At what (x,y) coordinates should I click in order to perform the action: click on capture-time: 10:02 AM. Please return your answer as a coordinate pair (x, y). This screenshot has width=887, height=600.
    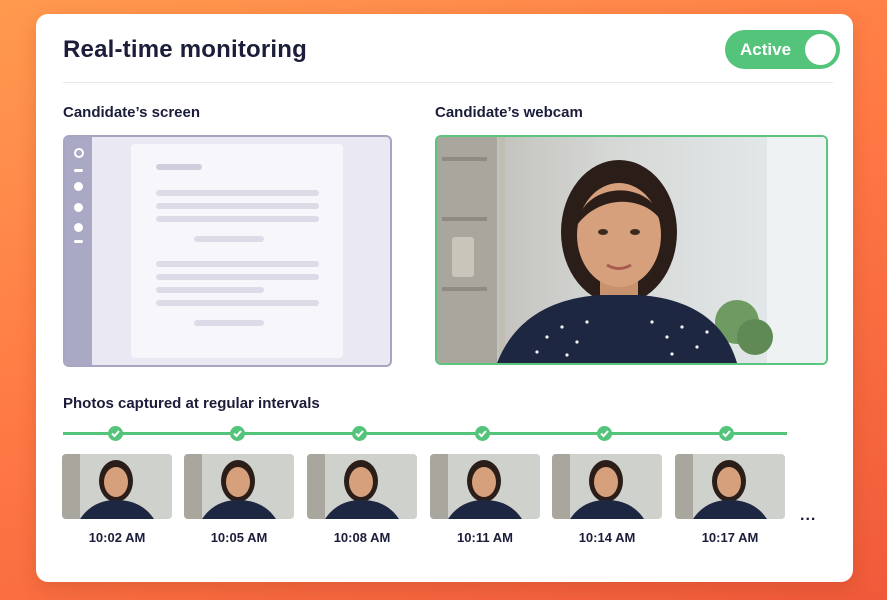
    Looking at the image, I should click on (117, 537).